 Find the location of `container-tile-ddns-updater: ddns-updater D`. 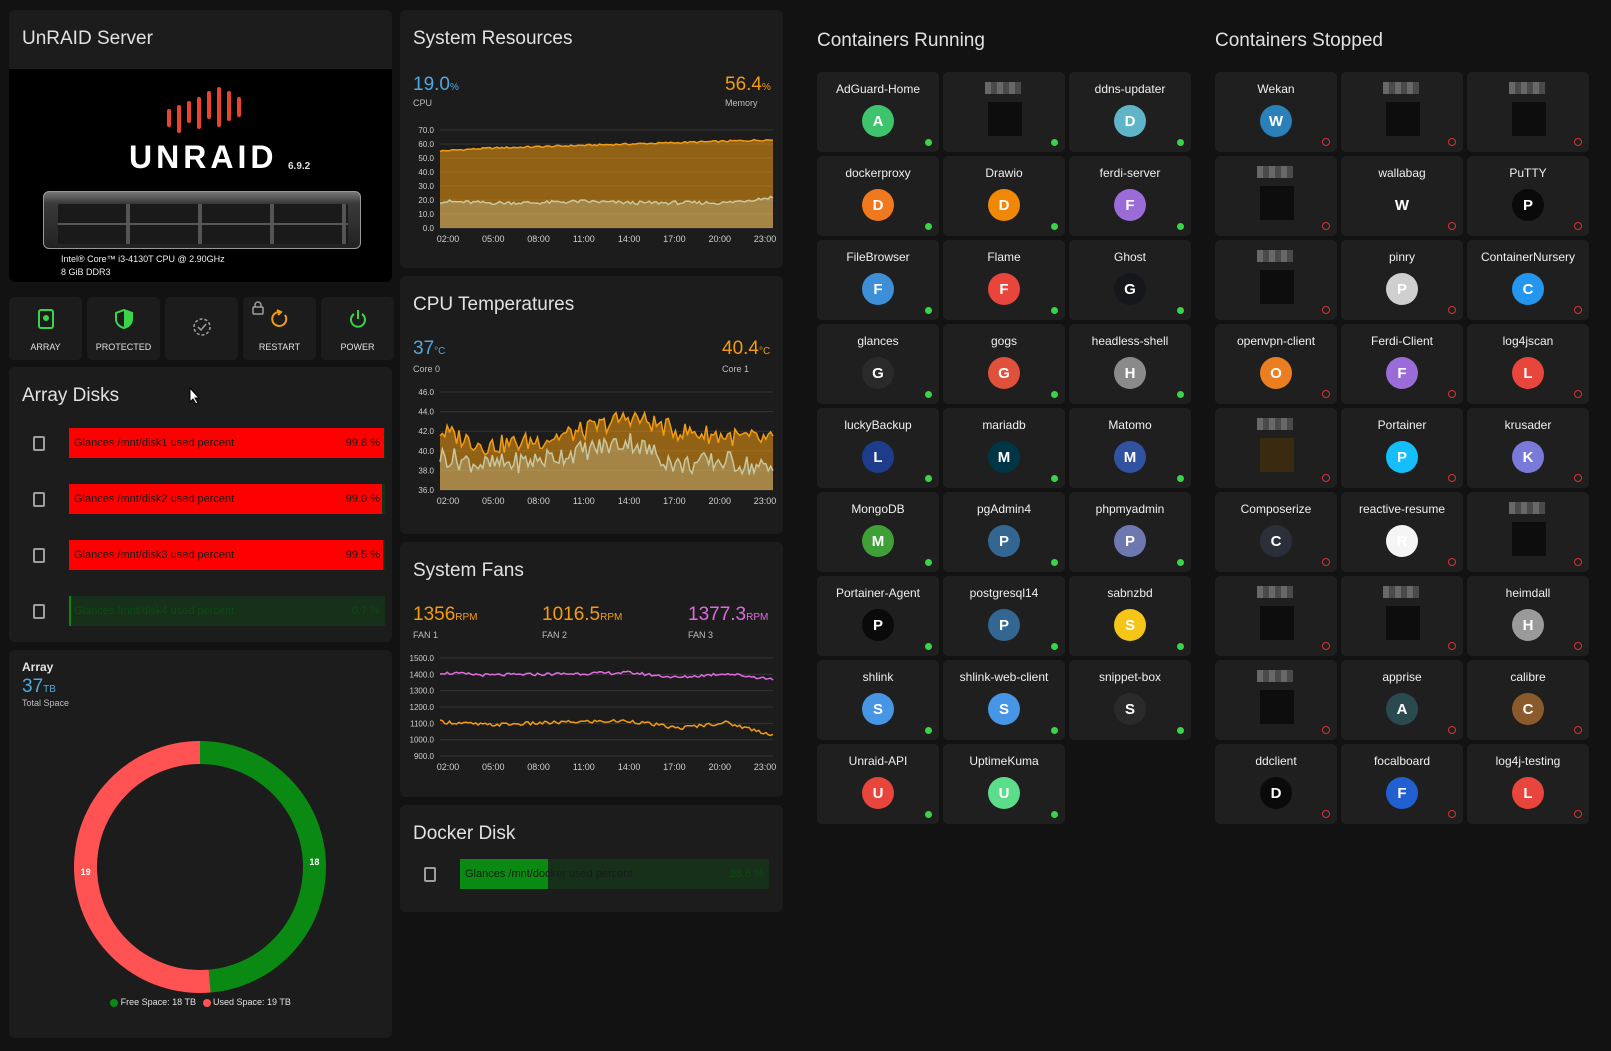

container-tile-ddns-updater: ddns-updater D is located at coordinates (1130, 112).